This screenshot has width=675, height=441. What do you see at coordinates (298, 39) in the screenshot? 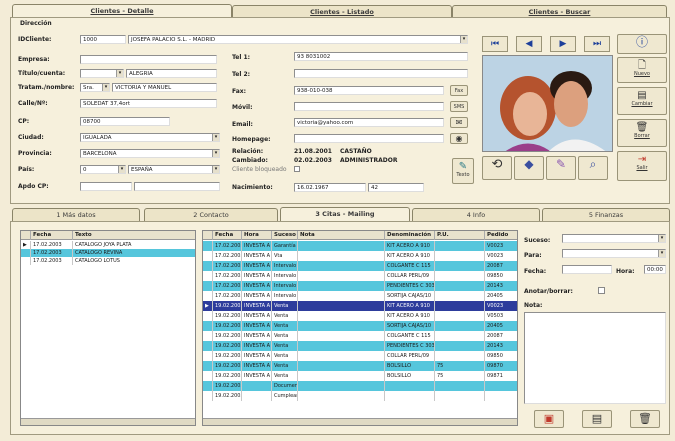
I see `nombre-field: JOSEFA PALACIO S.L. - MADRID ▾` at bounding box center [298, 39].